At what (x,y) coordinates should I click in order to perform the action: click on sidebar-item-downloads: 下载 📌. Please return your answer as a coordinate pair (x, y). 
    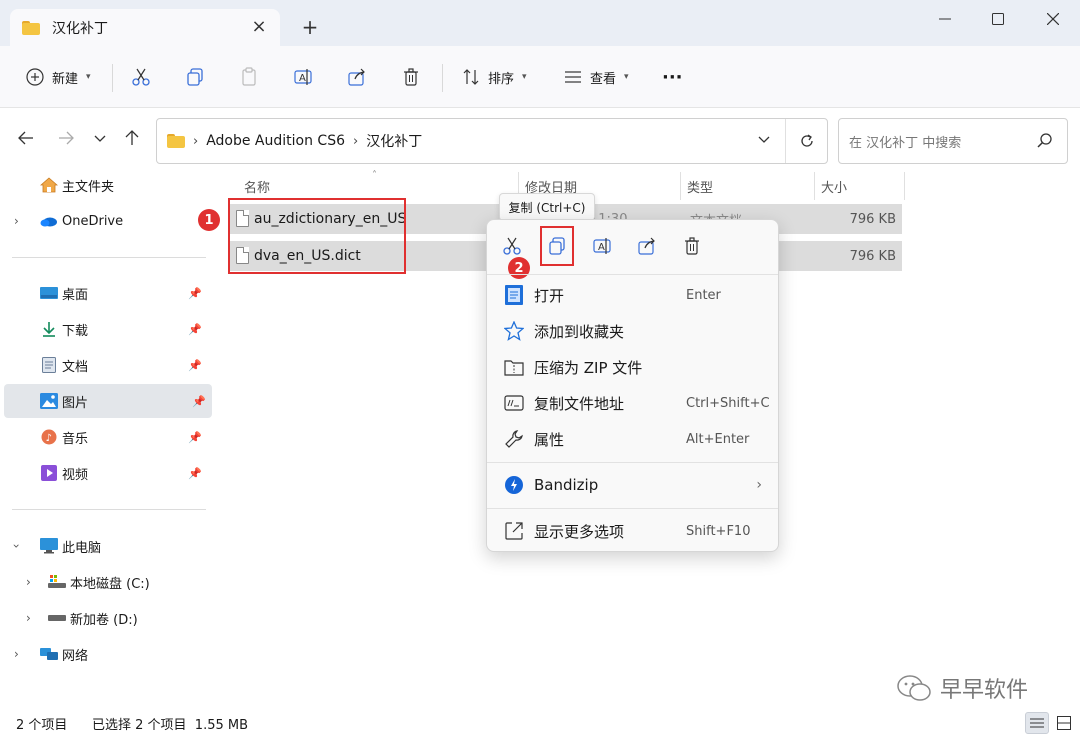
    Looking at the image, I should click on (104, 329).